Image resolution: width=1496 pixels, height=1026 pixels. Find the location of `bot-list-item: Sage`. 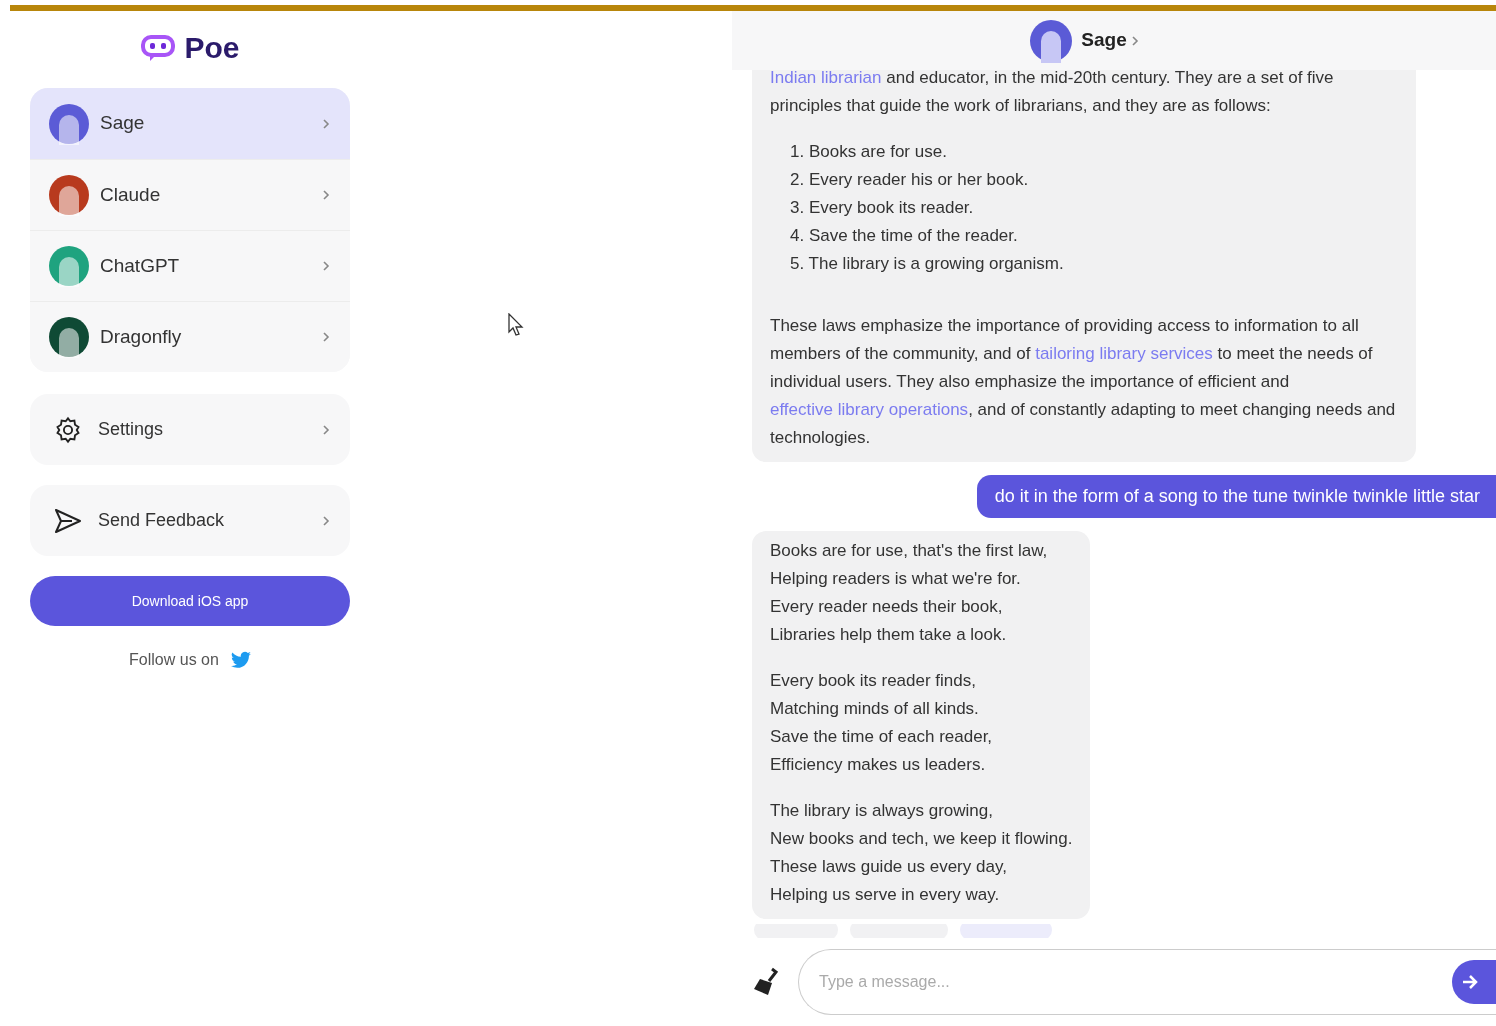

bot-list-item: Sage is located at coordinates (190, 123).